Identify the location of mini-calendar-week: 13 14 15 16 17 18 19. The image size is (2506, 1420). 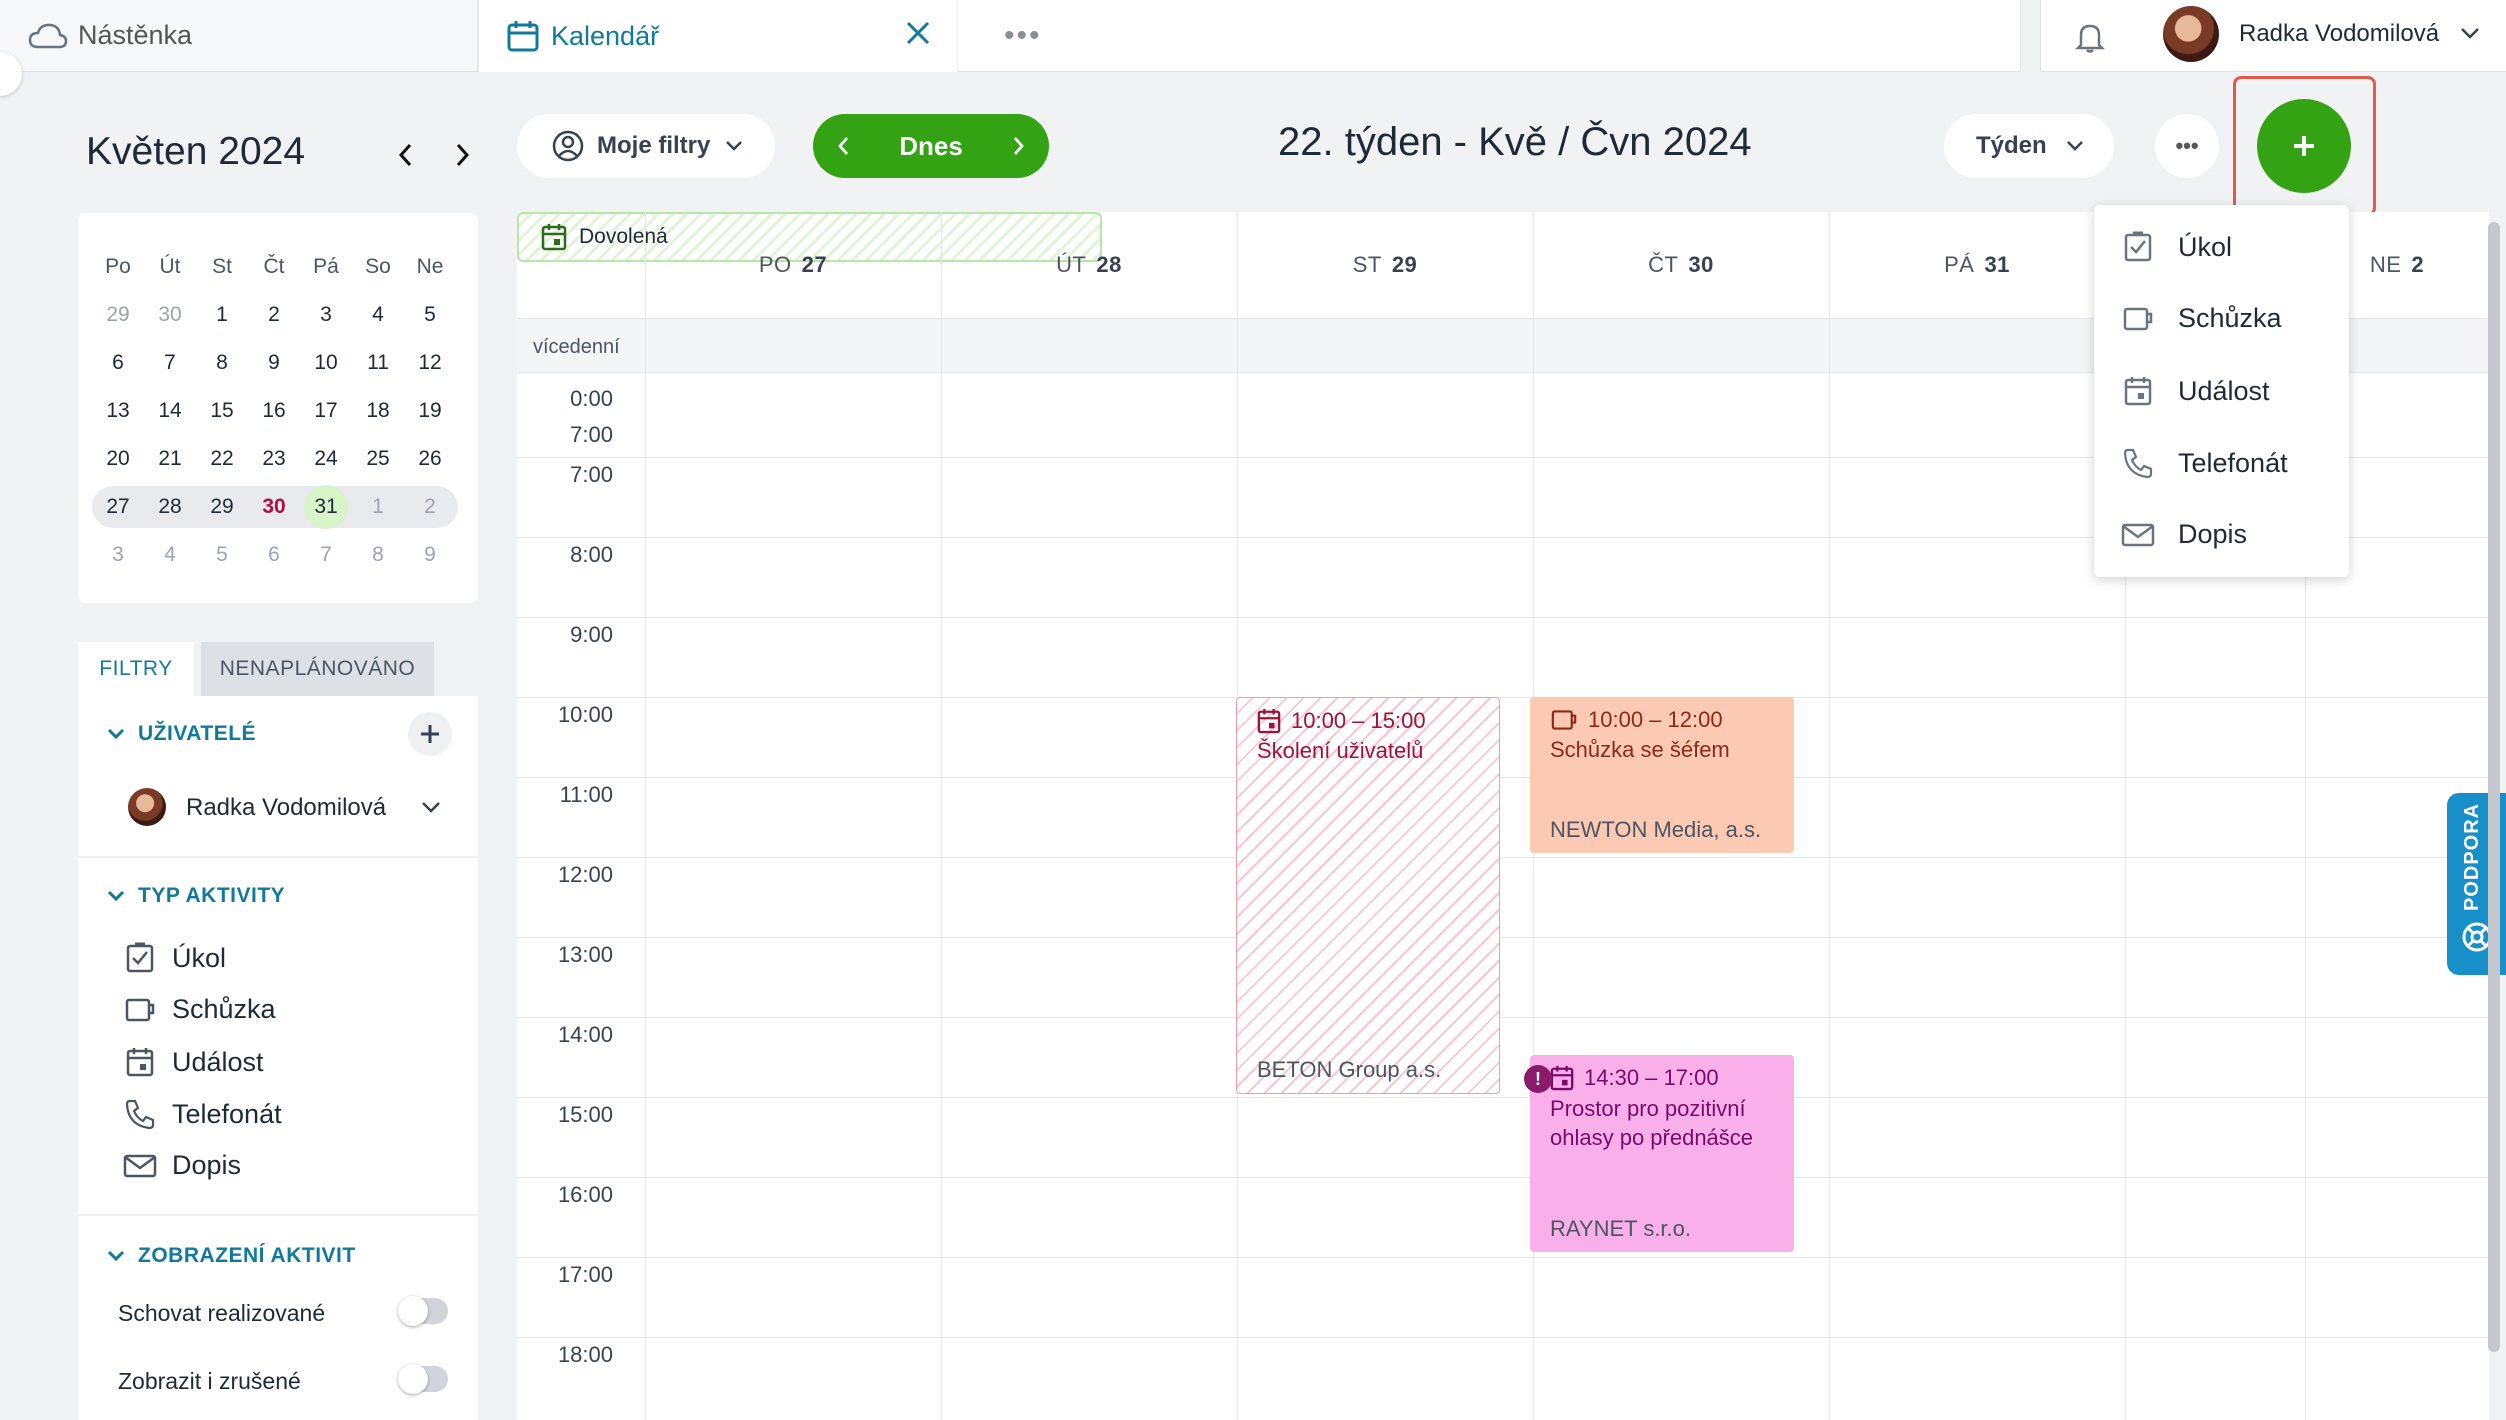
(278, 411).